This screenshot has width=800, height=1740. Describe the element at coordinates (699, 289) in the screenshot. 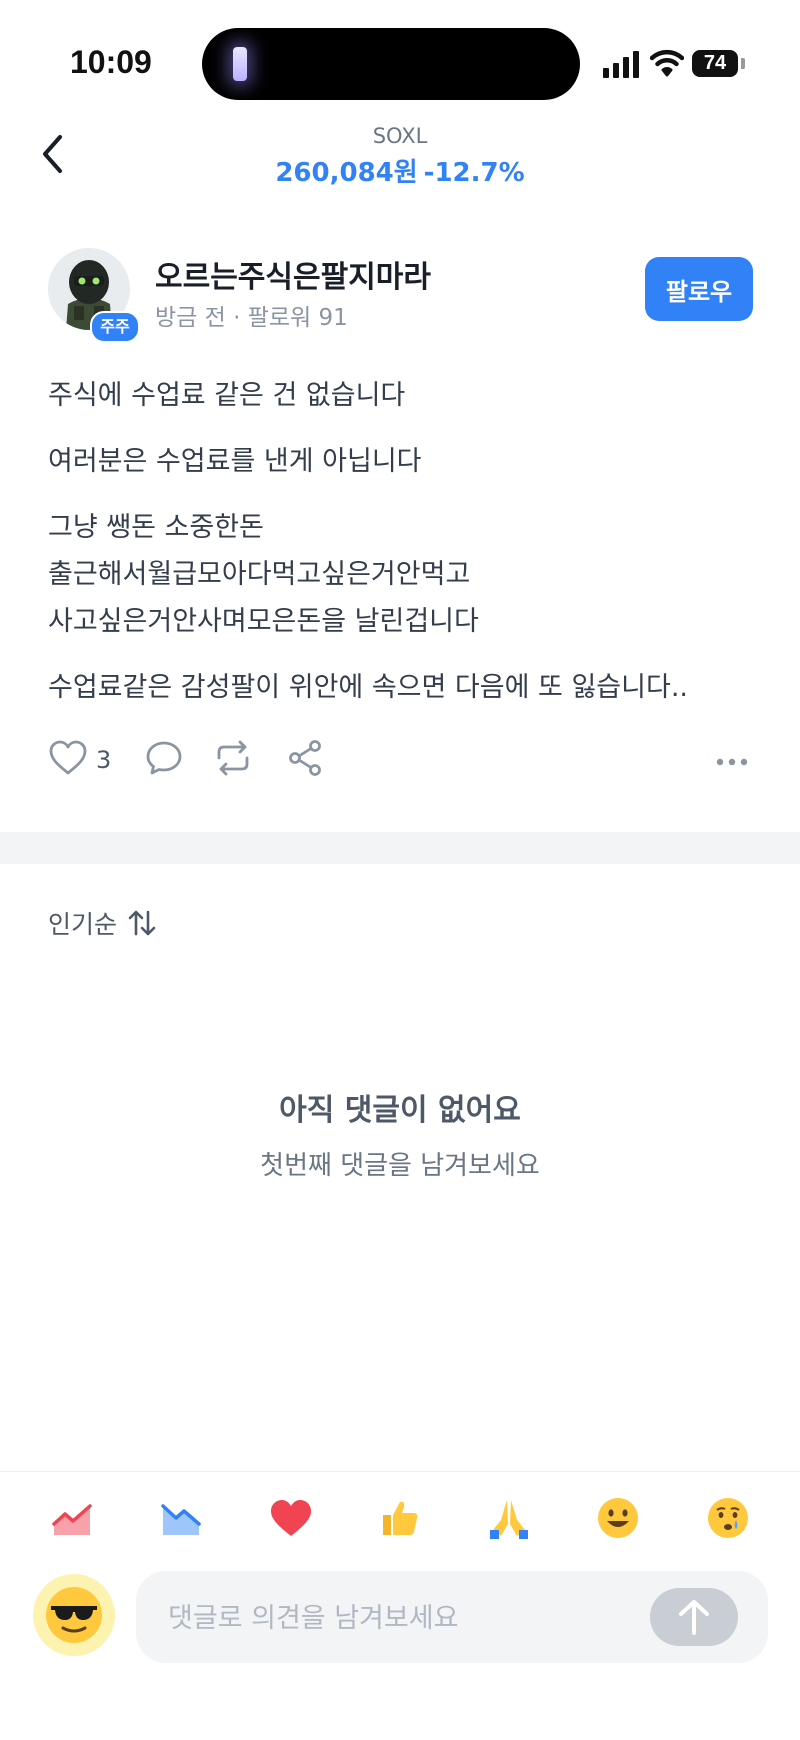

I see `follow-button: 팔로우` at that location.